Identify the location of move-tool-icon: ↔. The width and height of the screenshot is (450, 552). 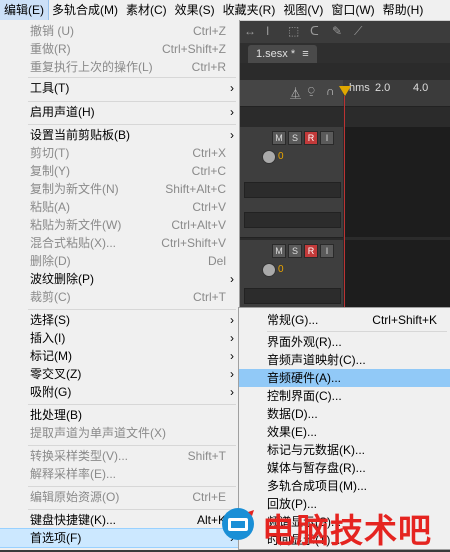
(250, 31).